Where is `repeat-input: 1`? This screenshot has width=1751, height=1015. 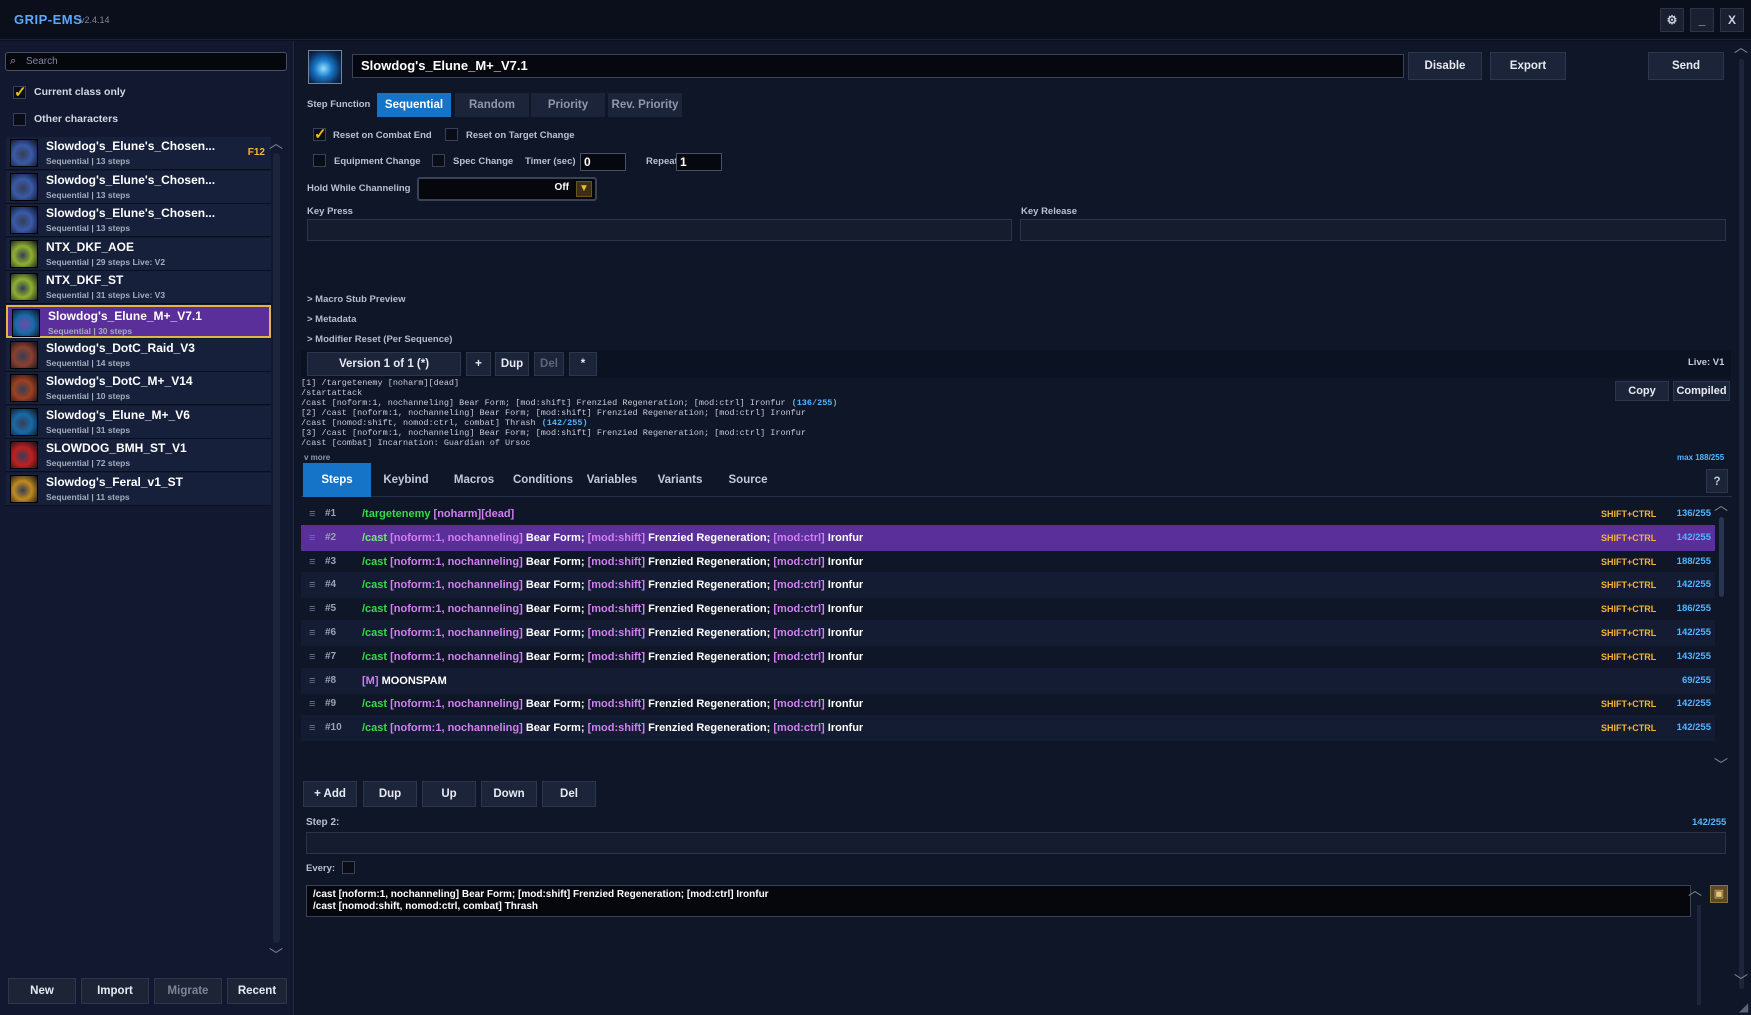
repeat-input: 1 is located at coordinates (699, 162).